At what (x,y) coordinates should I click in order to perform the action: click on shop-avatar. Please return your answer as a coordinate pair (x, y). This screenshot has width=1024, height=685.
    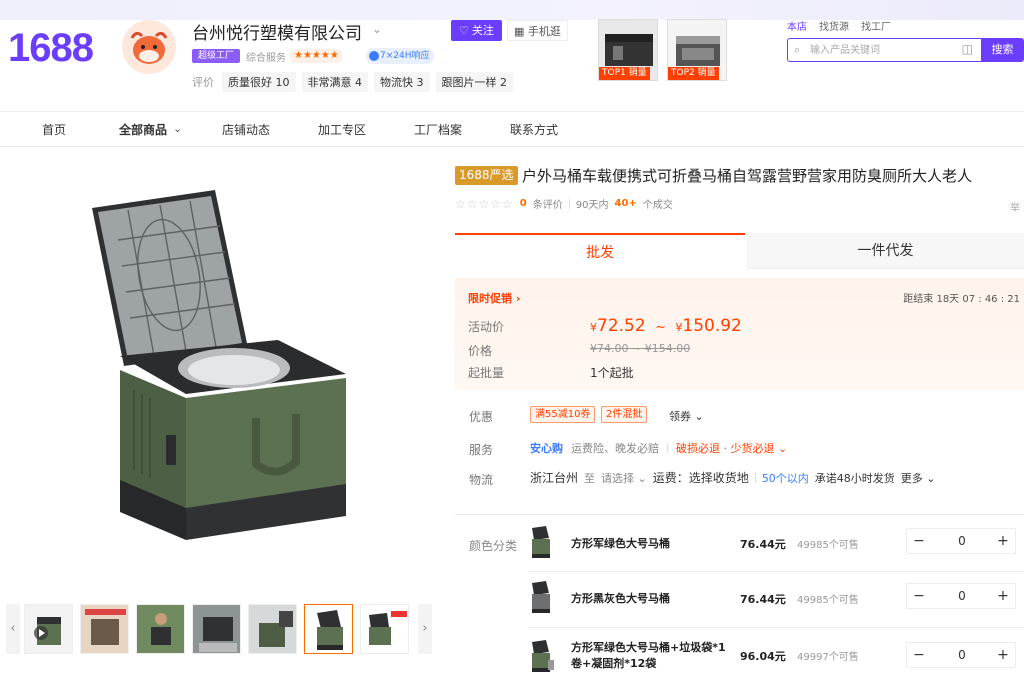
    Looking at the image, I should click on (149, 47).